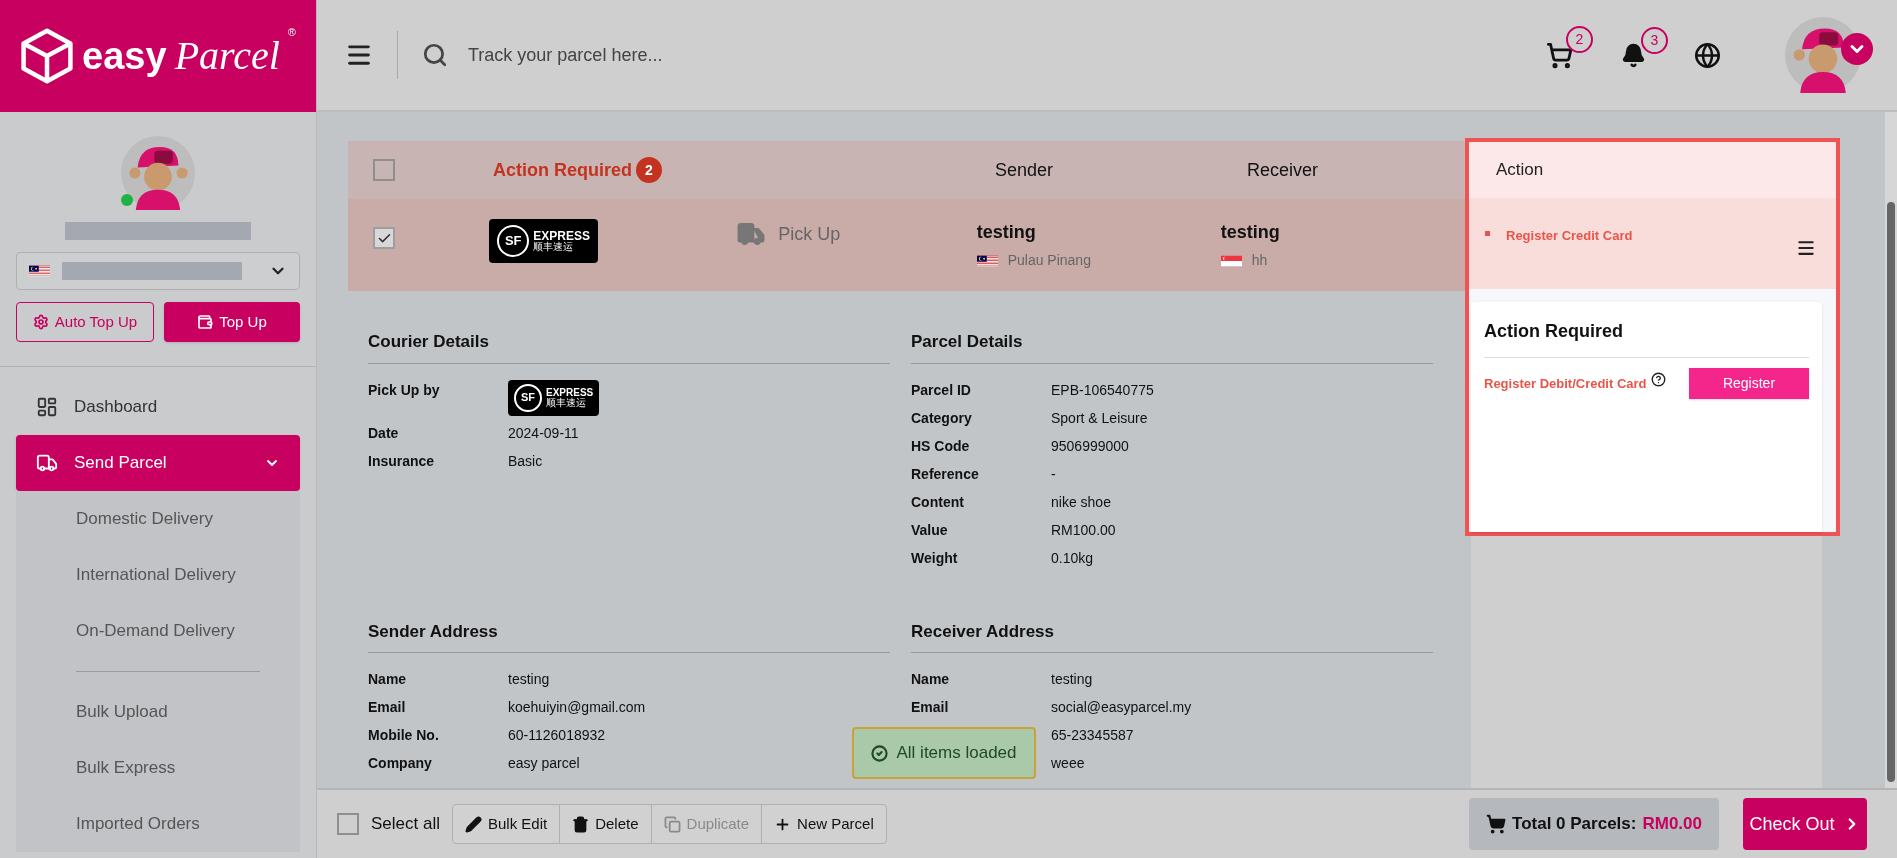 The image size is (1897, 858). What do you see at coordinates (945, 473) in the screenshot?
I see `field-label: Reference` at bounding box center [945, 473].